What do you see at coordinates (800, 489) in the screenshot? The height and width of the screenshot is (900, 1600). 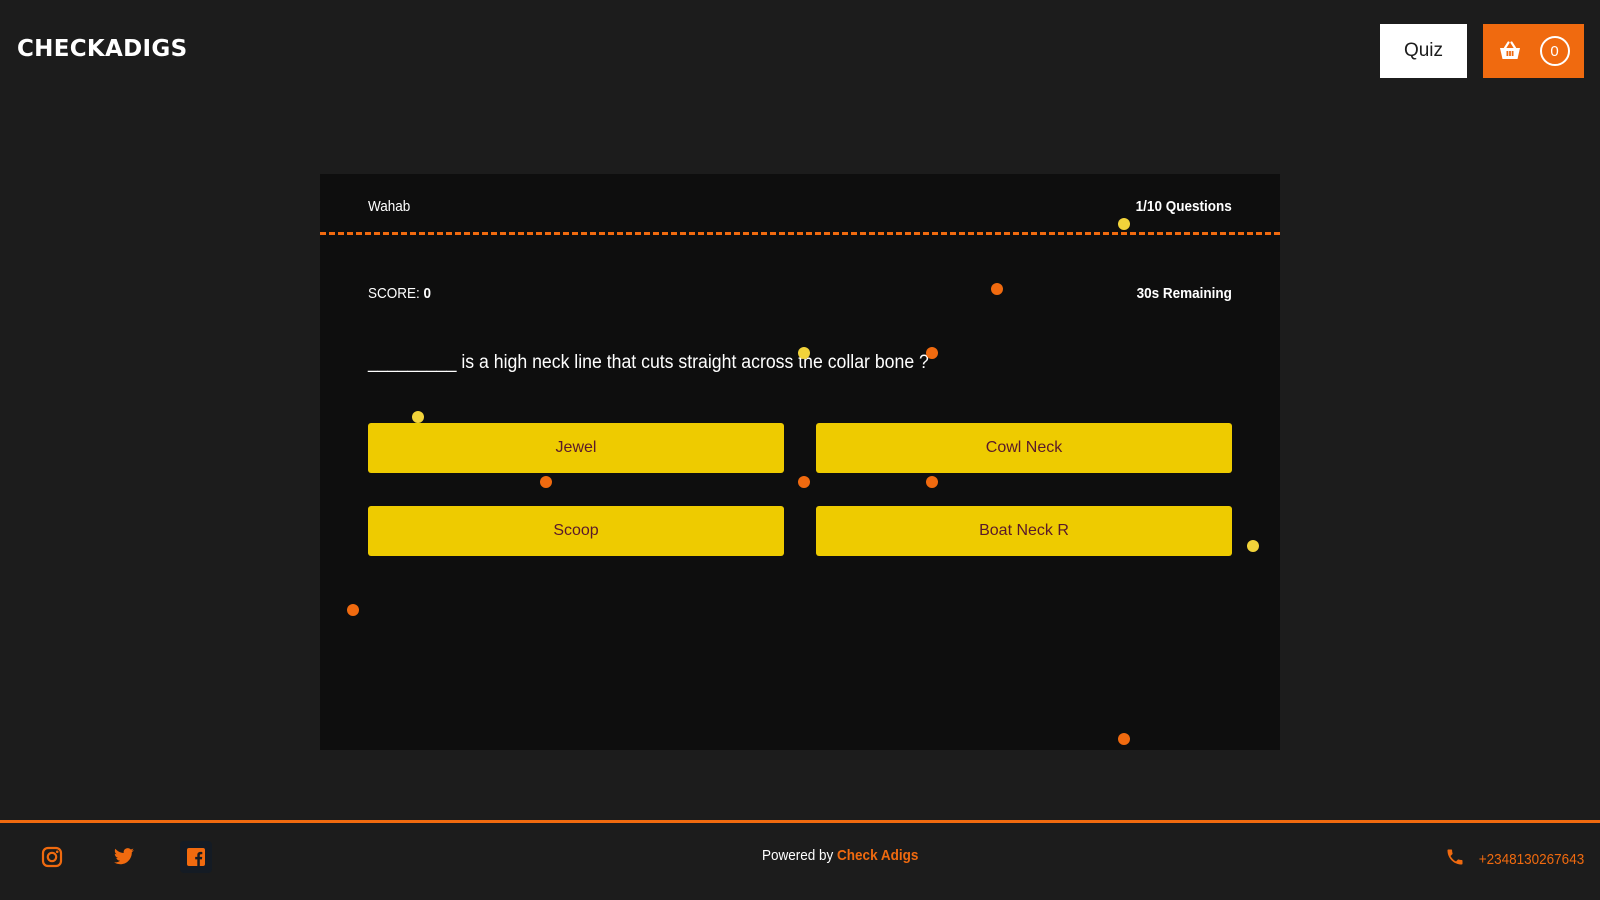 I see `answer-options: Jewel Cowl Neck Scoop Boat Neck R` at bounding box center [800, 489].